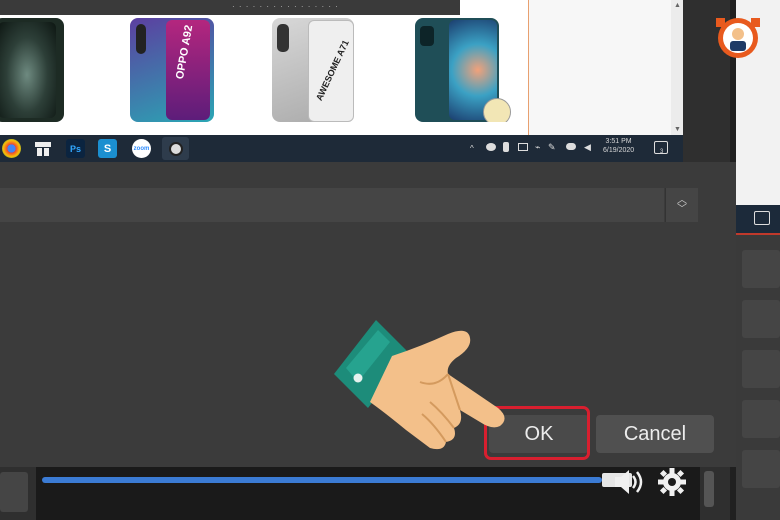 The width and height of the screenshot is (780, 520). What do you see at coordinates (285, 6) in the screenshot?
I see `preview-strip-dots: · · · · · · · · · · · · · · · ·` at bounding box center [285, 6].